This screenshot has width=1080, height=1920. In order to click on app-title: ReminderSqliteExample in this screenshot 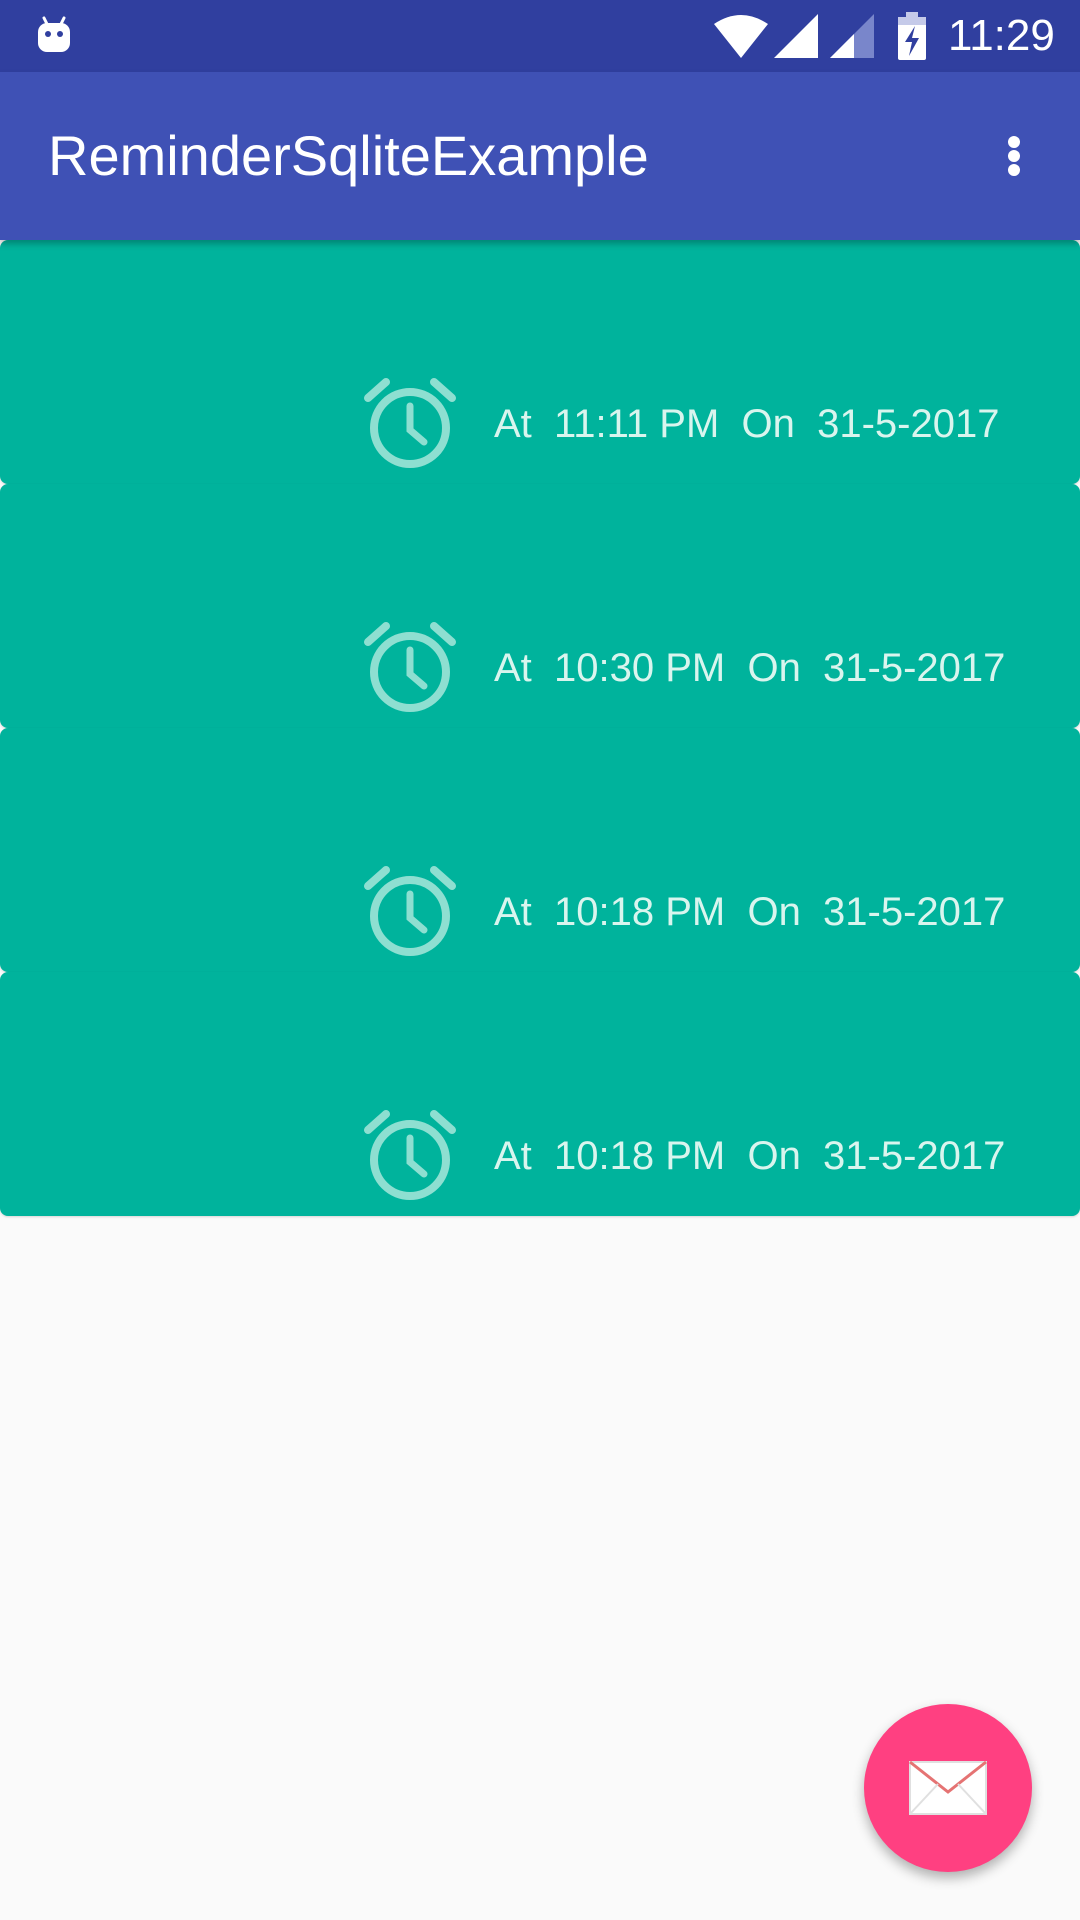, I will do `click(348, 155)`.